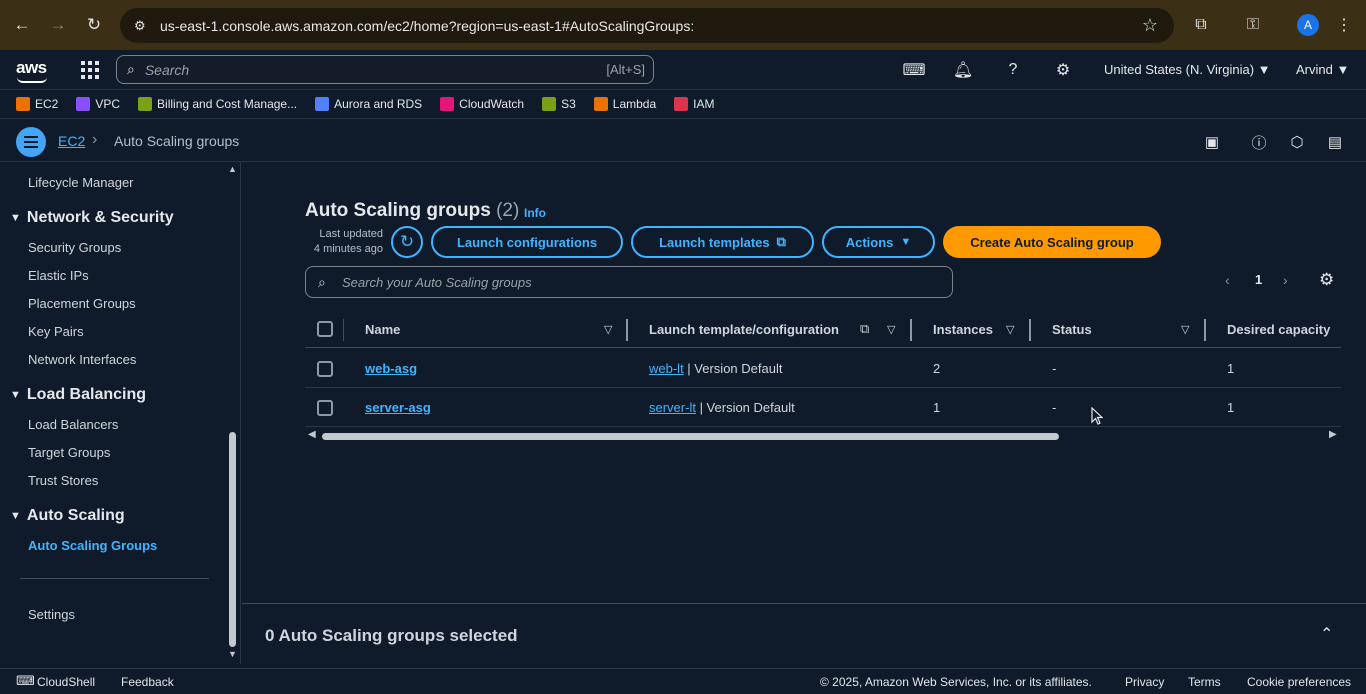 The width and height of the screenshot is (1366, 694). Describe the element at coordinates (82, 303) in the screenshot. I see `sidebar-item-placement-groups: Placement Groups` at that location.